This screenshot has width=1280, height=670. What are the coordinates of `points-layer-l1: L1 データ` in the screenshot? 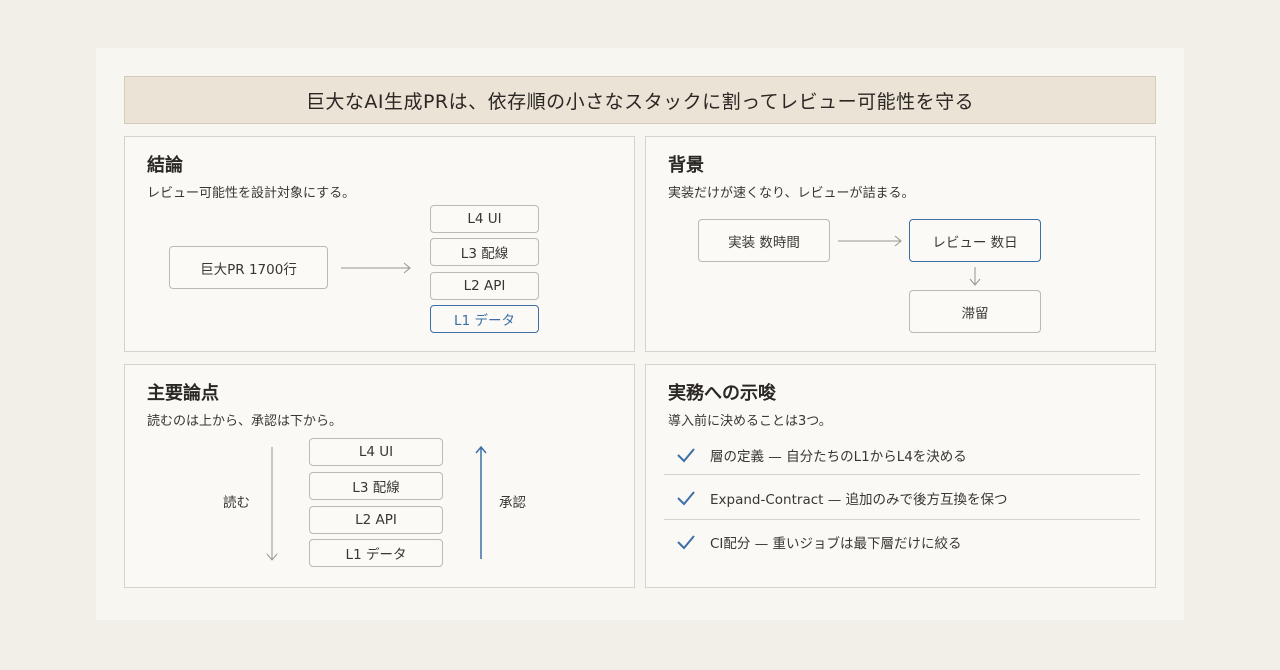 It's located at (376, 553).